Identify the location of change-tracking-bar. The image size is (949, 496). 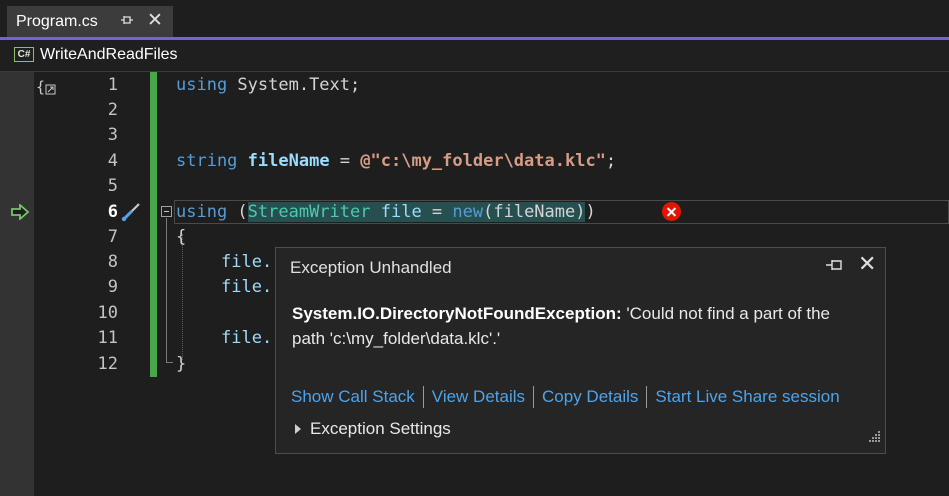
(153, 224).